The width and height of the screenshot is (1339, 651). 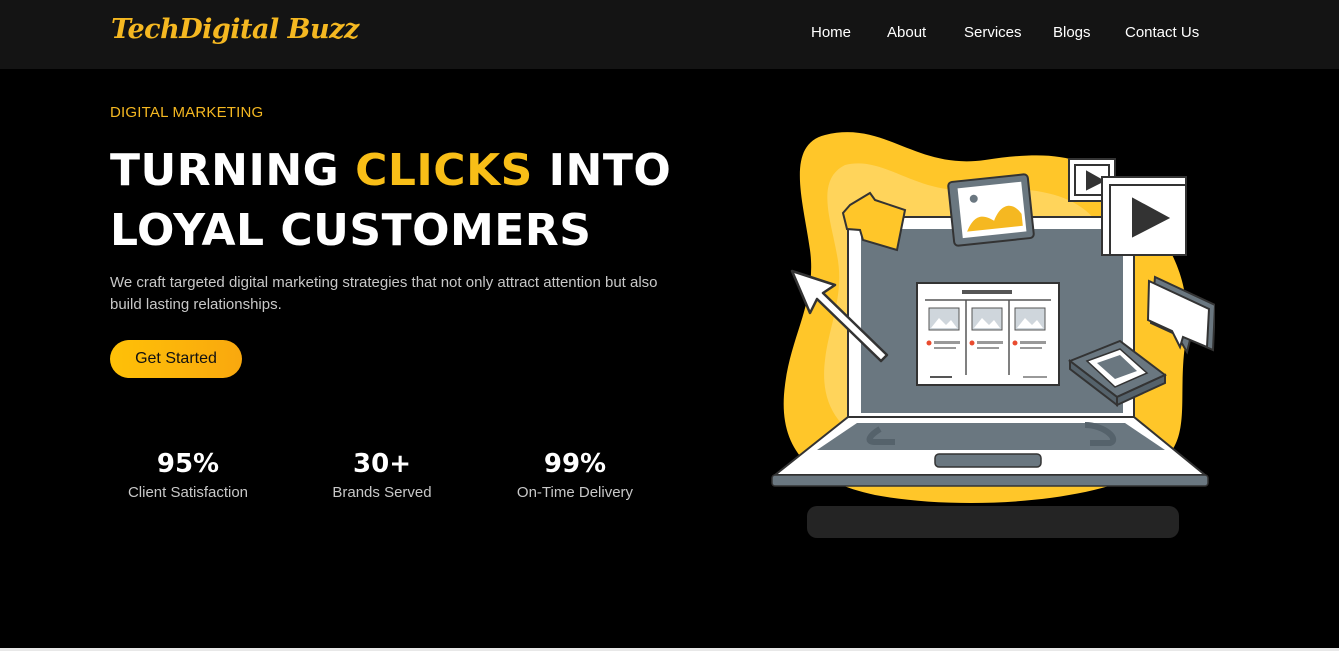 What do you see at coordinates (1144, 216) in the screenshot?
I see `play-icon` at bounding box center [1144, 216].